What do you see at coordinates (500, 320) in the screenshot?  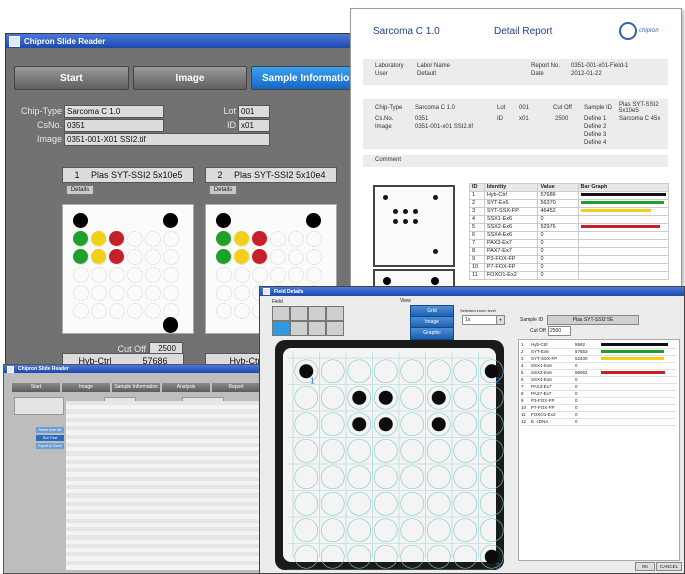 I see `zoom-dropdown-icon: ▾` at bounding box center [500, 320].